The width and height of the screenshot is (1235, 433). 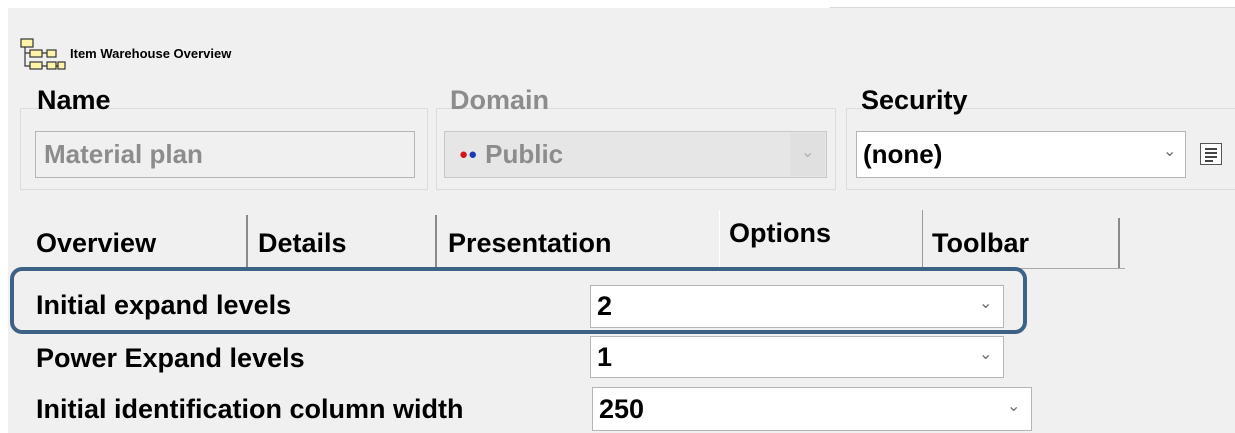 What do you see at coordinates (780, 233) in the screenshot?
I see `tab-label: Options` at bounding box center [780, 233].